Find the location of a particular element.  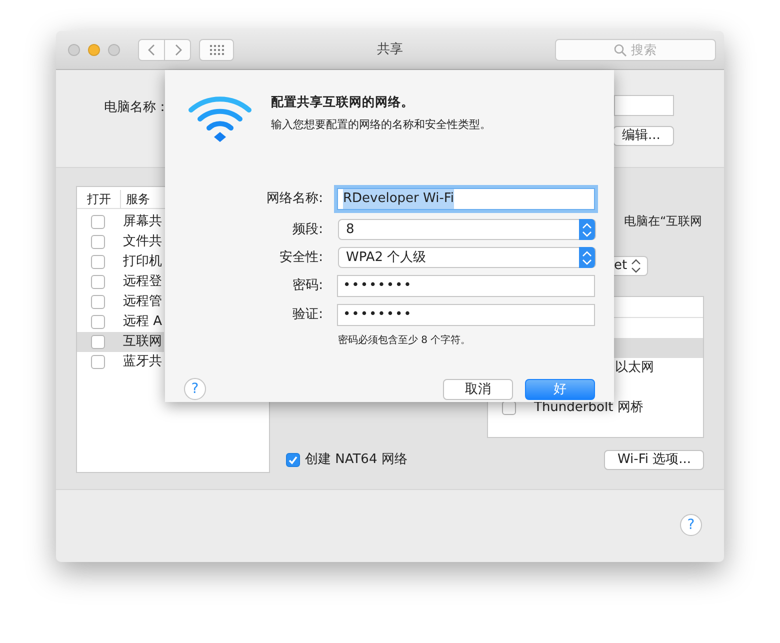

service-name: 互联网 is located at coordinates (142, 342).